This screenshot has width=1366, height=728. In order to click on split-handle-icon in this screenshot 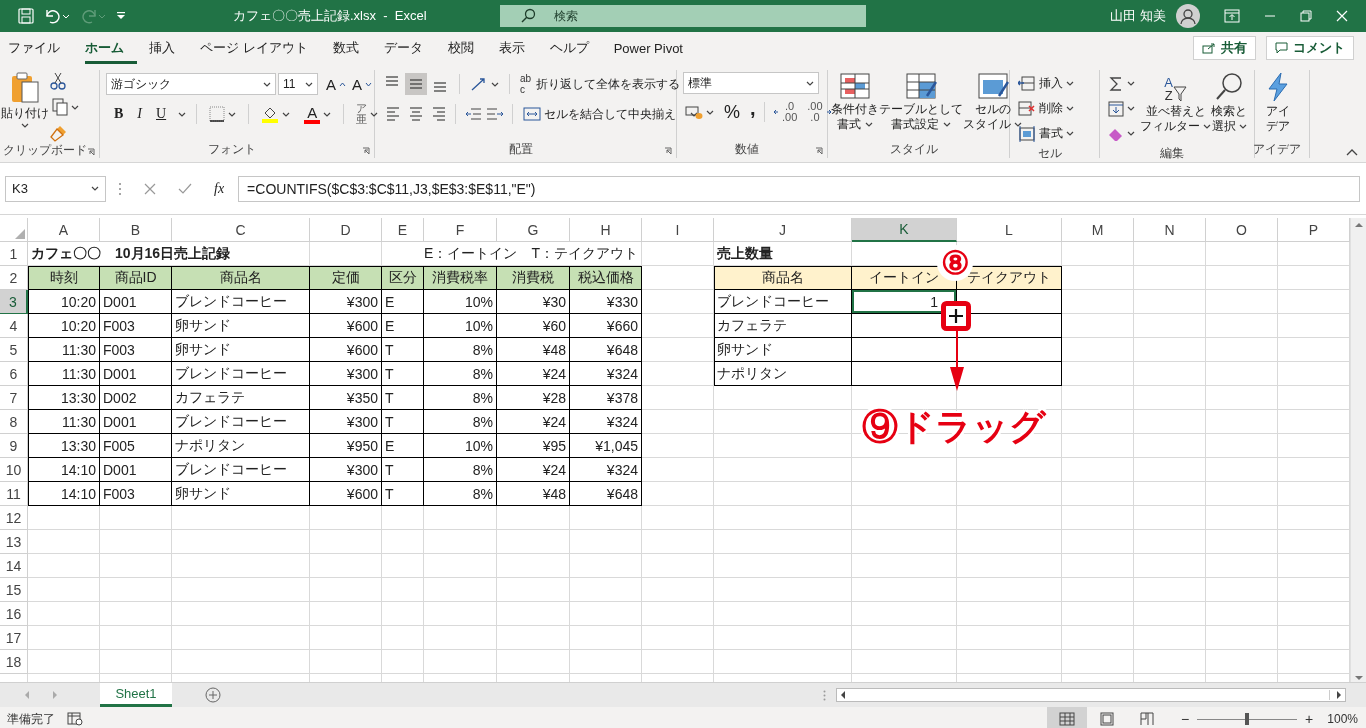, I will do `click(824, 695)`.